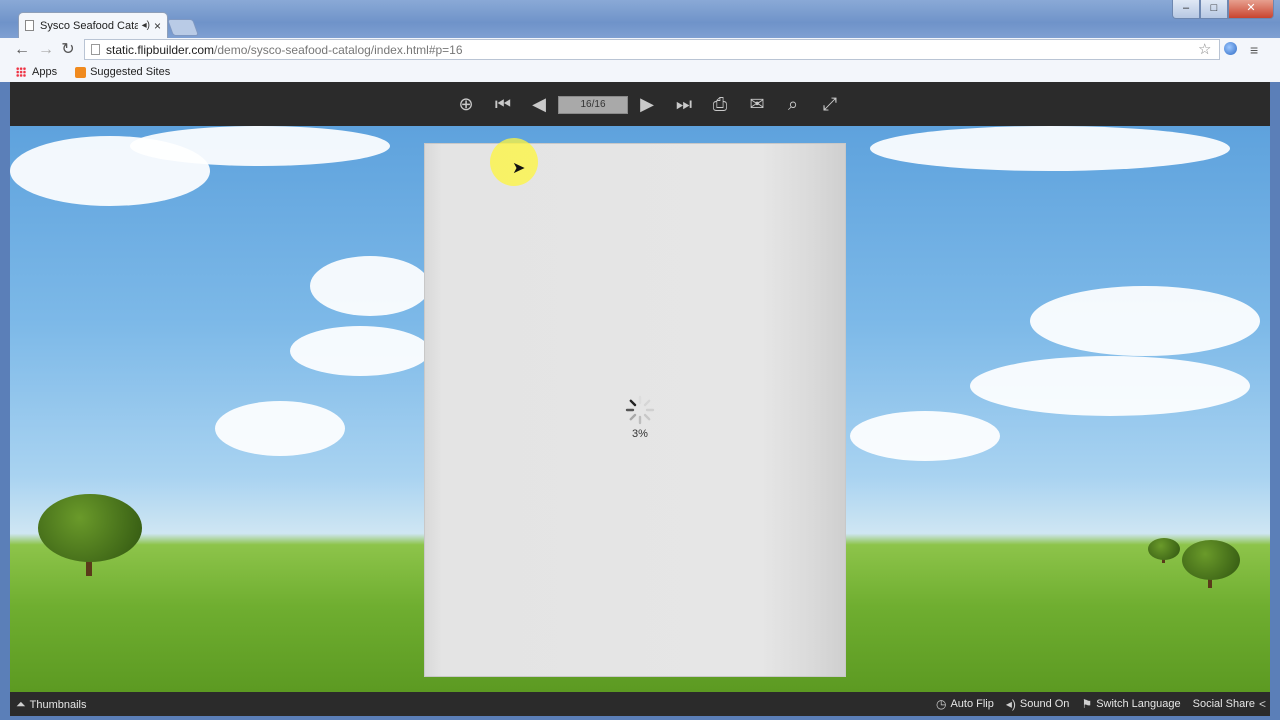 The height and width of the screenshot is (720, 1280). I want to click on browser-tab: Sysco Seafood Catalog ◂) ×, so click(93, 25).